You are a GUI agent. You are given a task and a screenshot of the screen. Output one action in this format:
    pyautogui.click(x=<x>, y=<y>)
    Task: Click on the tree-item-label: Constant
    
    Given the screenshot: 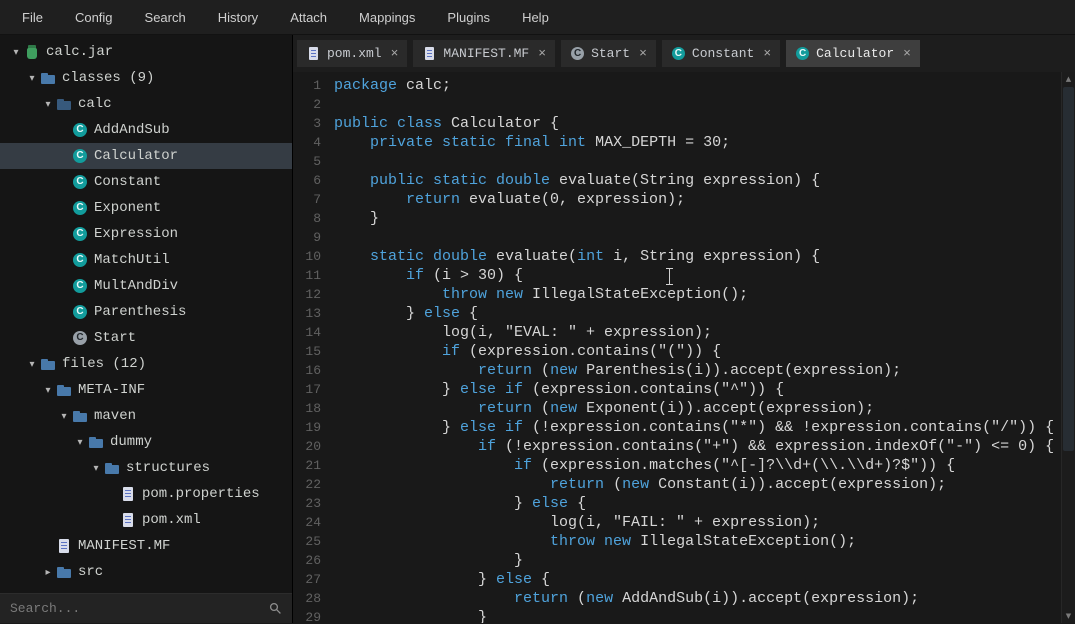 What is the action you would take?
    pyautogui.click(x=128, y=182)
    